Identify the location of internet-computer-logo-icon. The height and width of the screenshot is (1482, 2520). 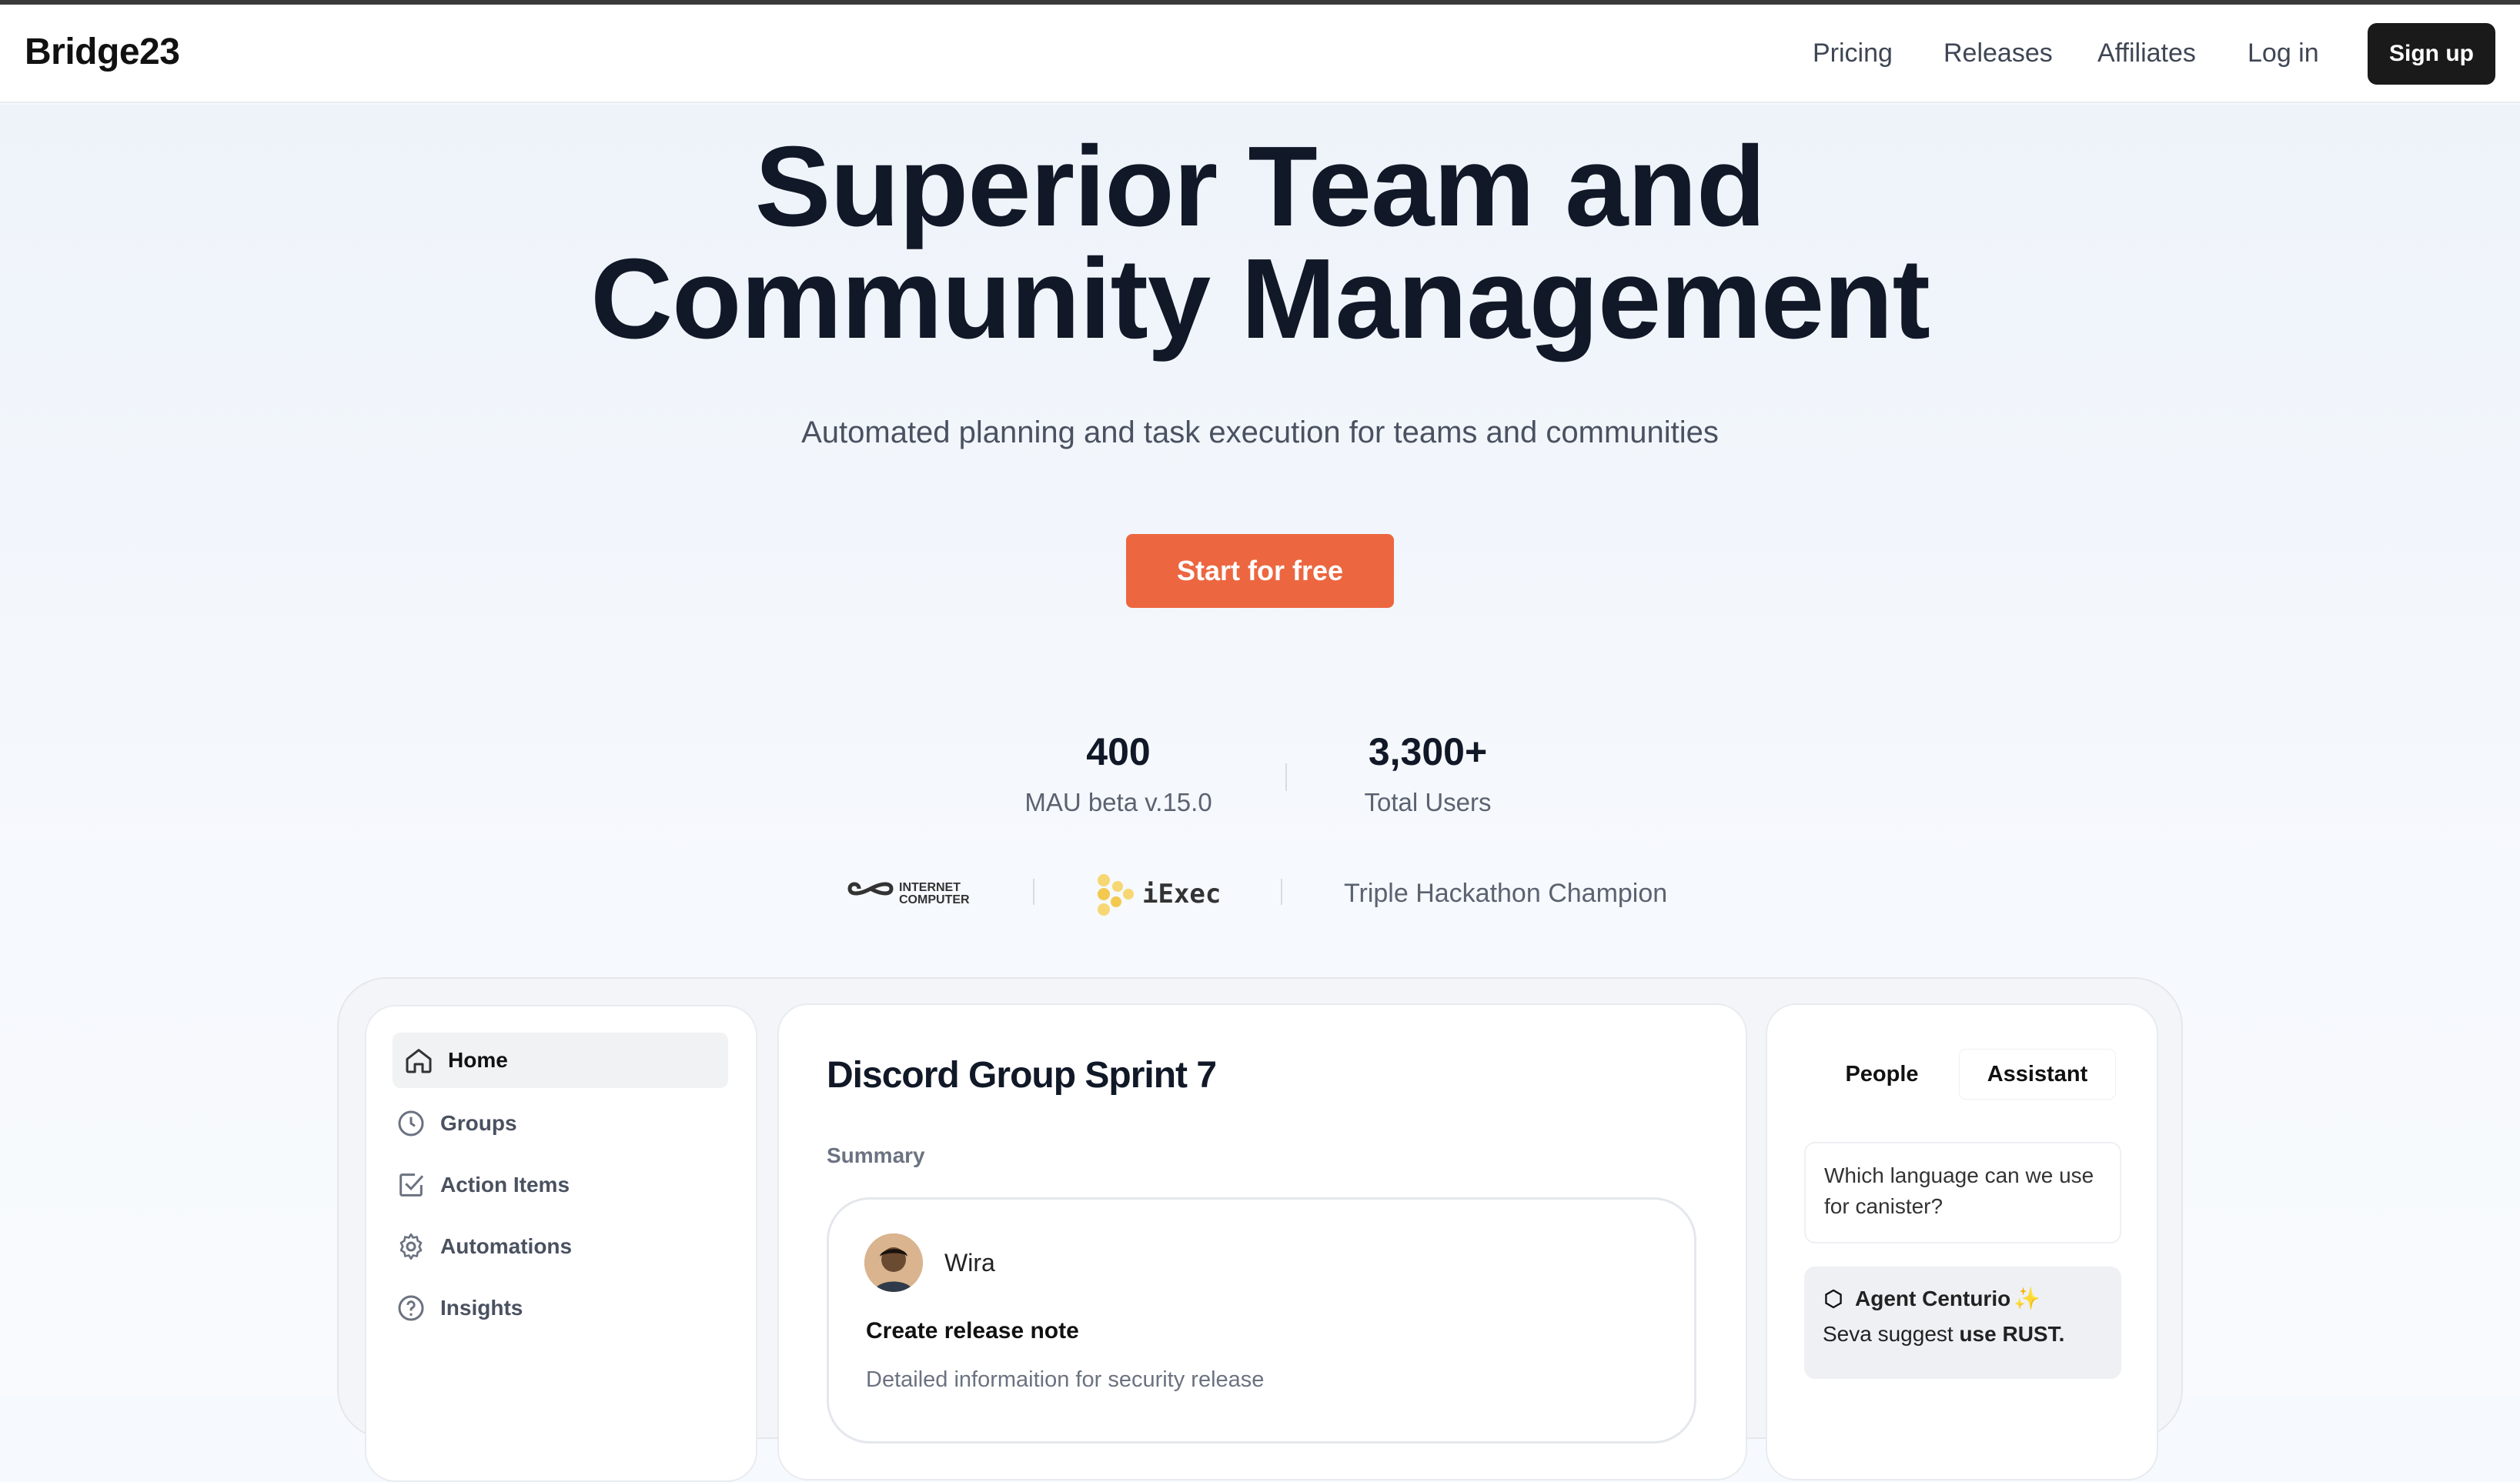
(871, 889).